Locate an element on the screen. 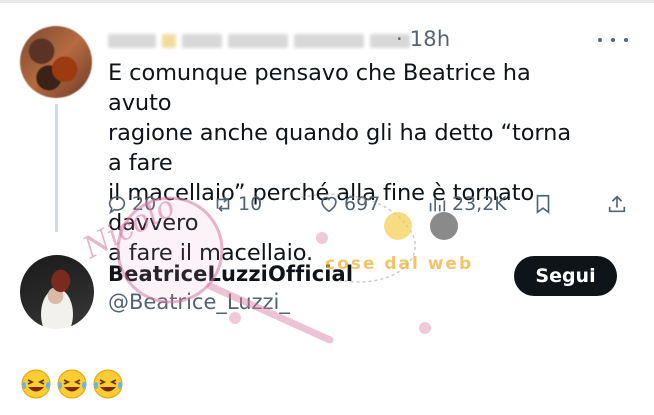  reply-button: 20 is located at coordinates (131, 204).